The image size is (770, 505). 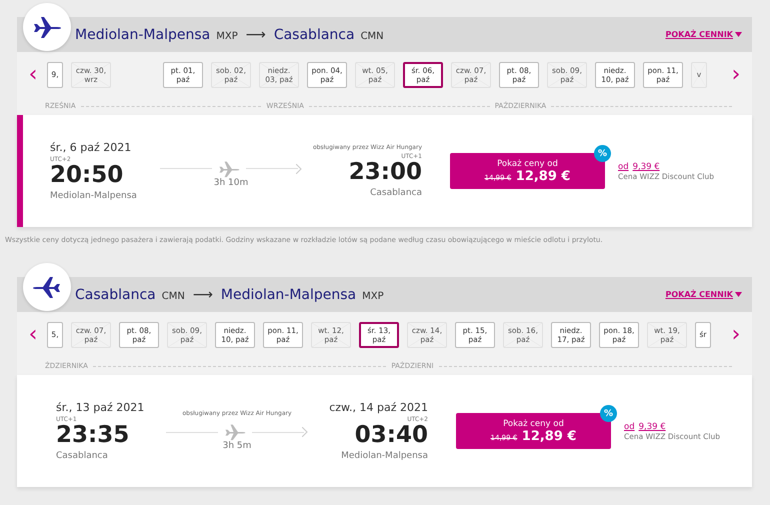 What do you see at coordinates (100, 407) in the screenshot?
I see `departure-date: śr., 13 paź 2021` at bounding box center [100, 407].